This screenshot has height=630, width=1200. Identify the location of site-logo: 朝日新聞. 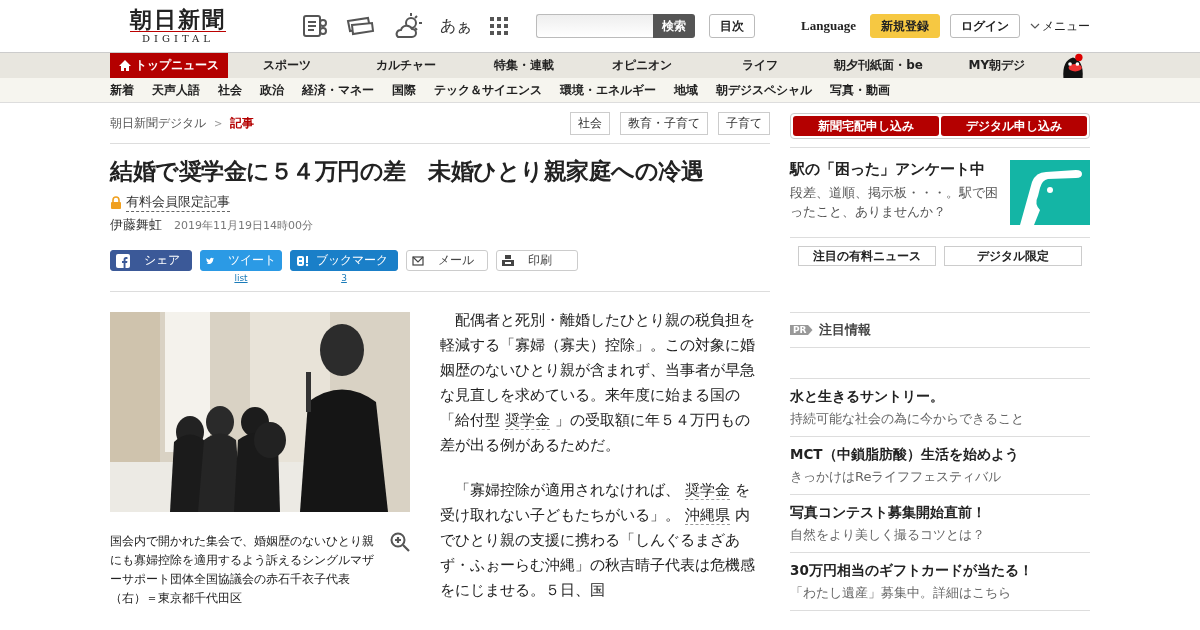
(178, 19).